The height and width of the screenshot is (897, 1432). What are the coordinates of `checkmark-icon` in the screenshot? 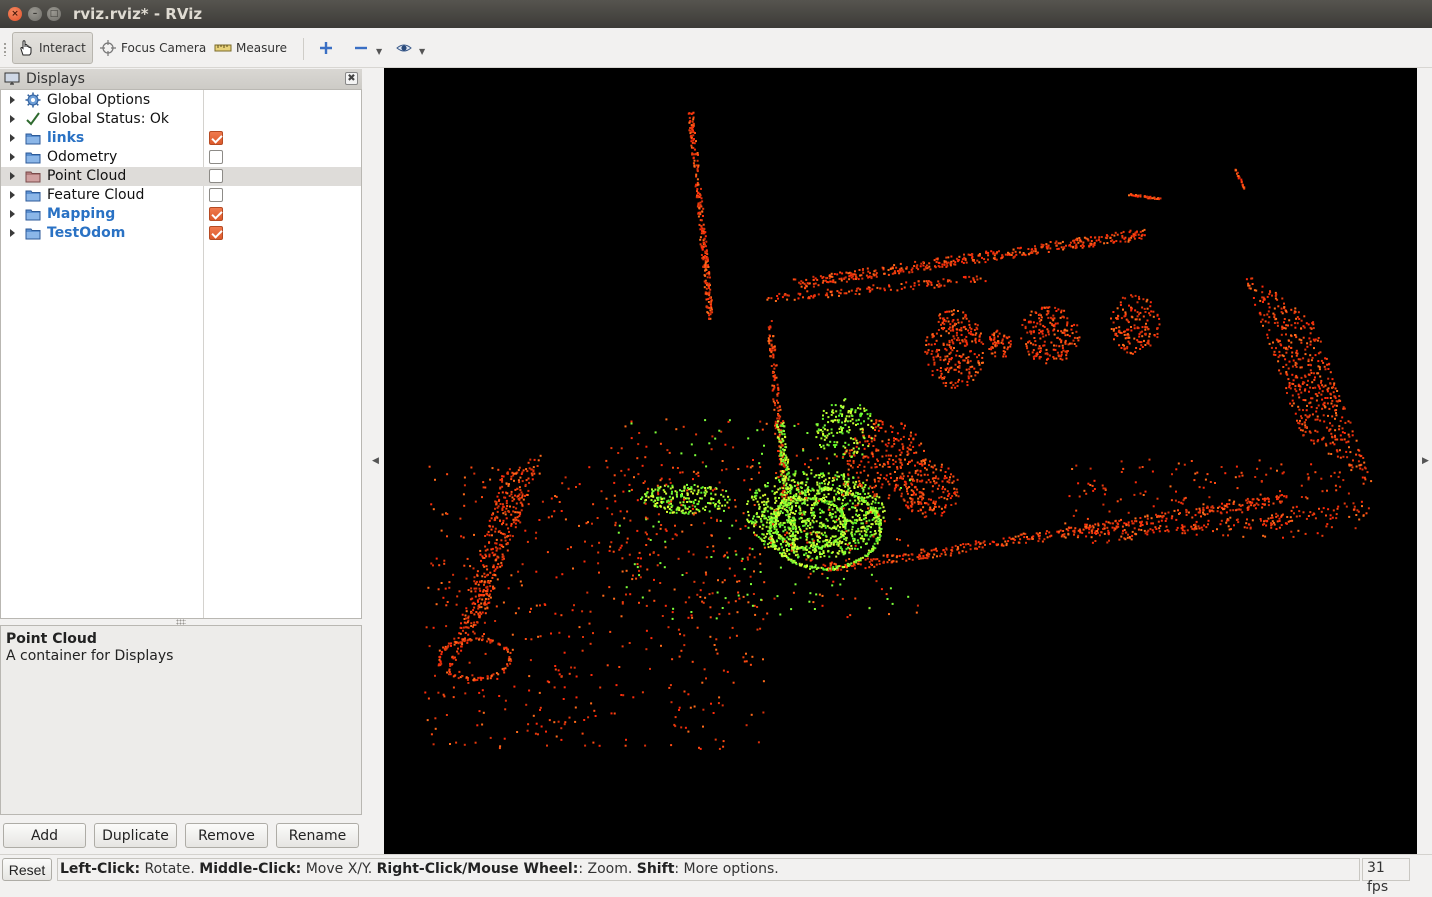 It's located at (33, 119).